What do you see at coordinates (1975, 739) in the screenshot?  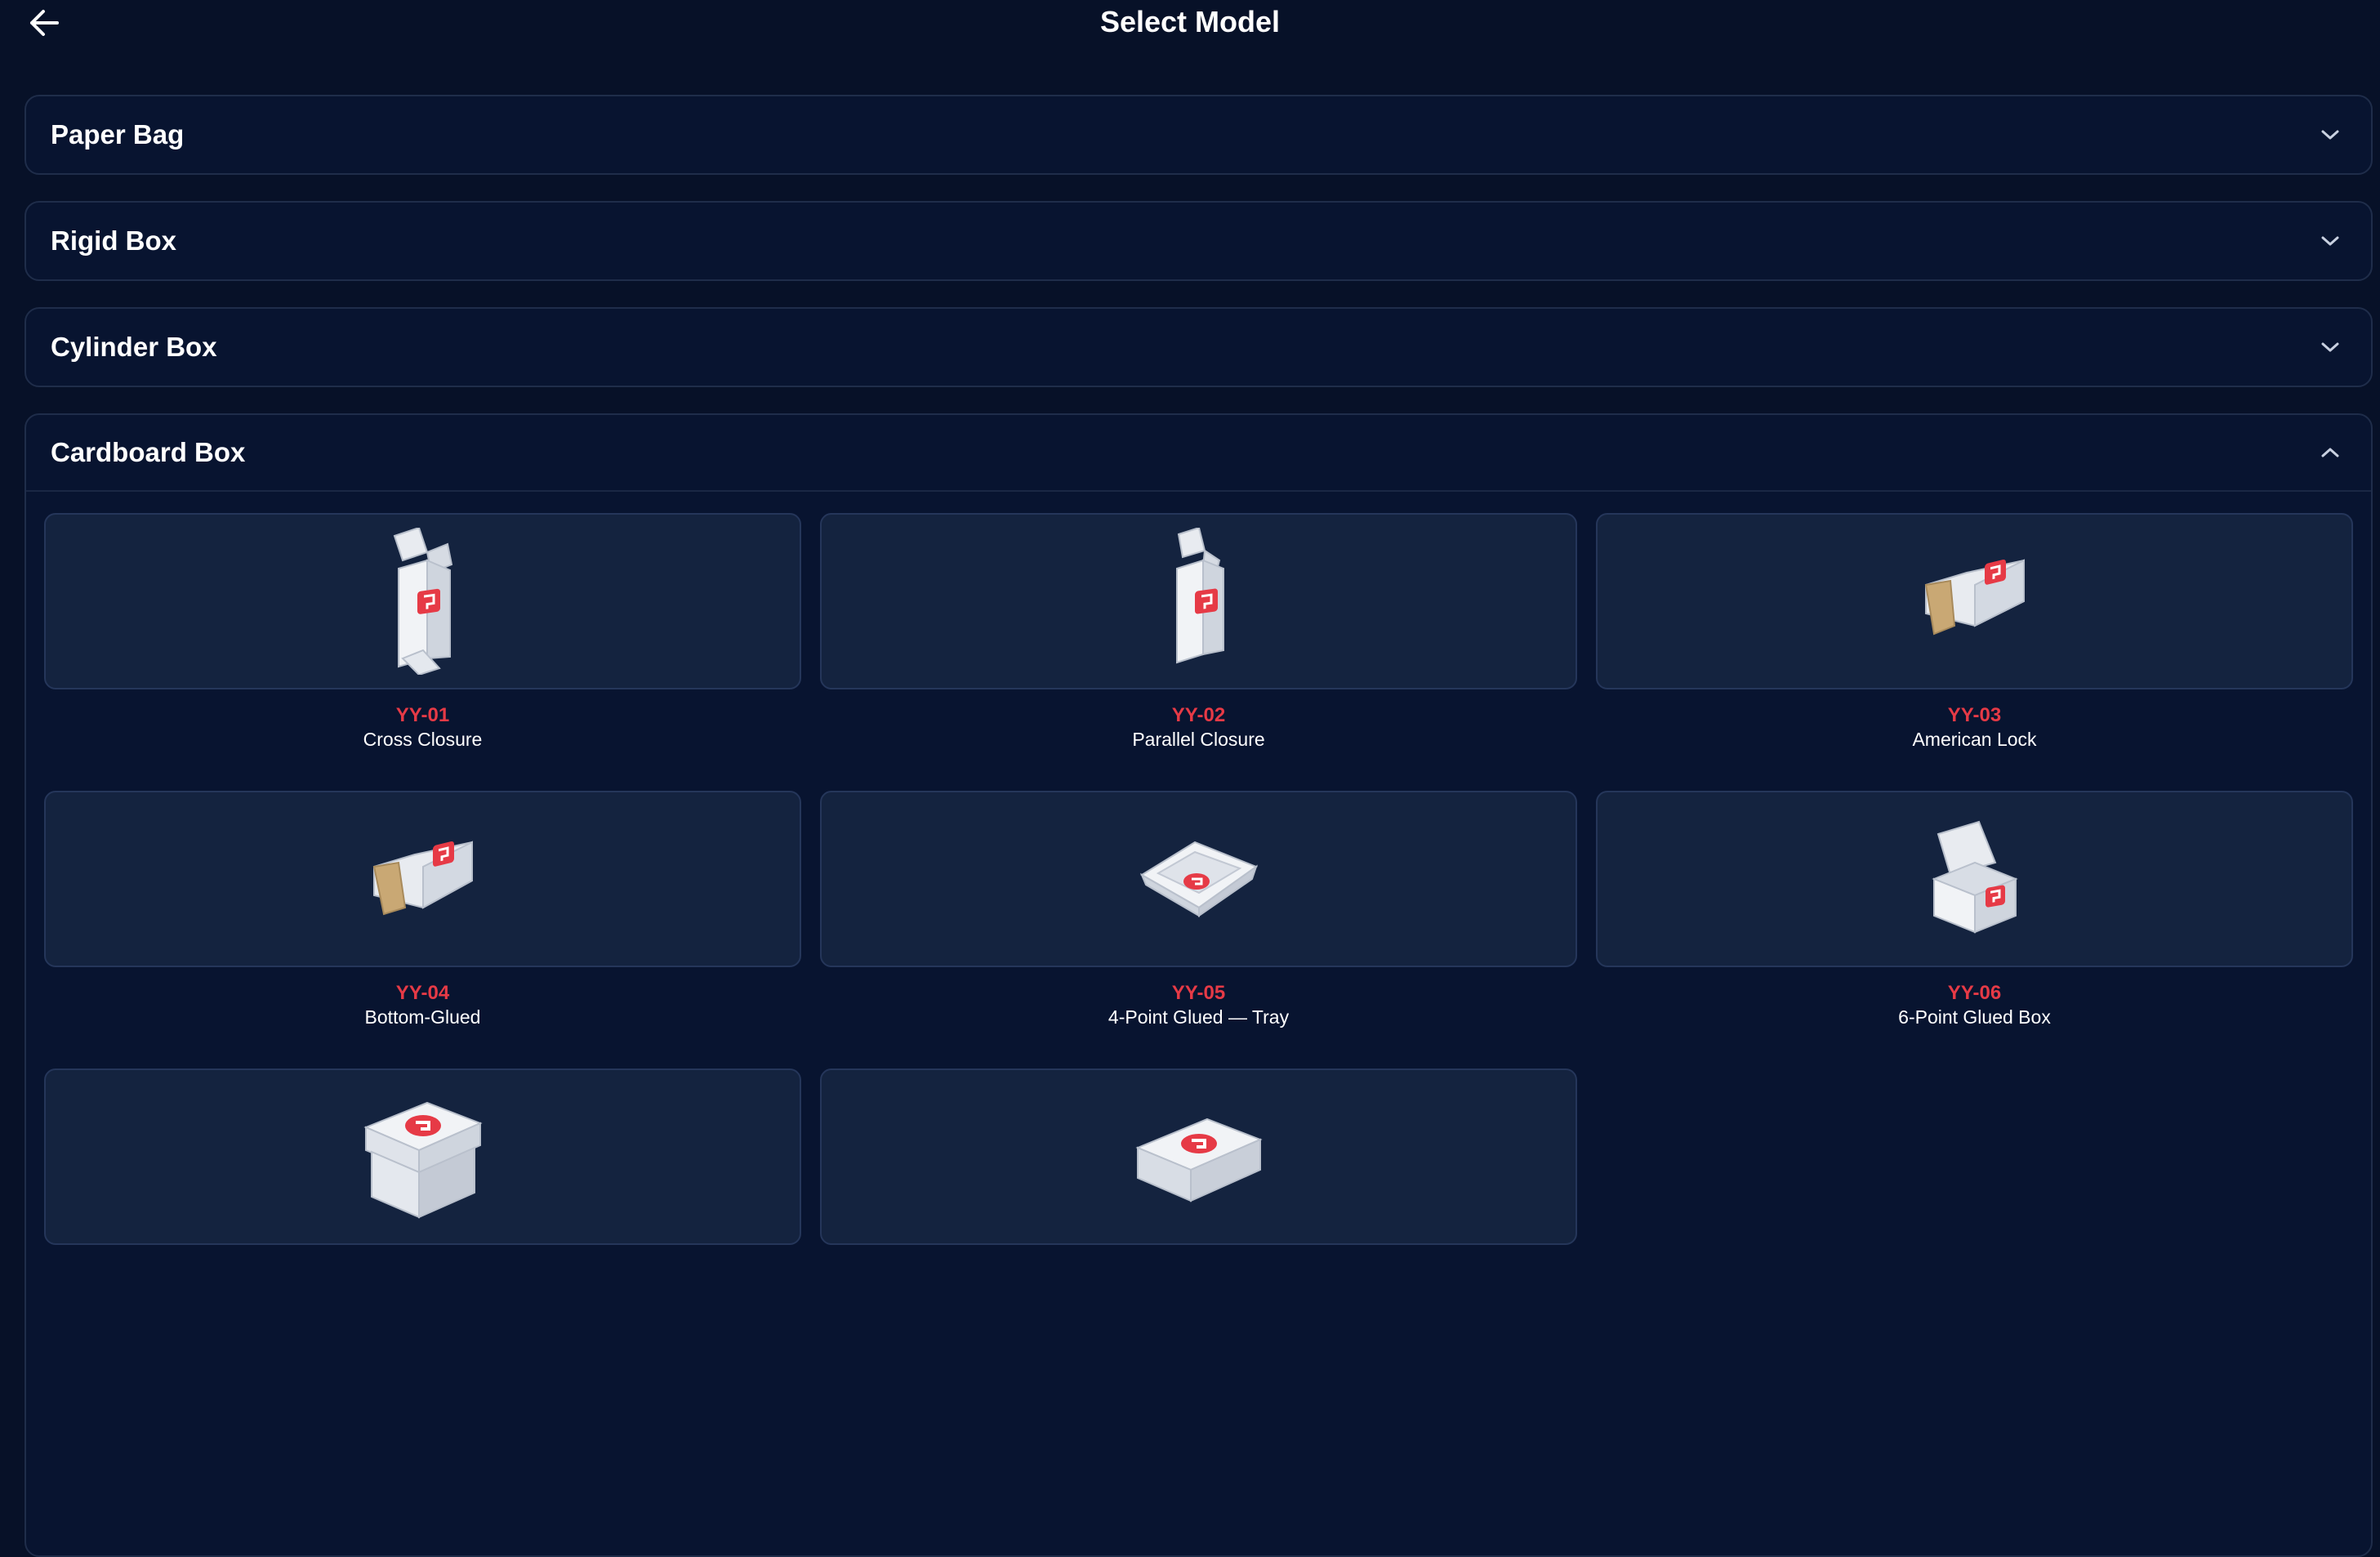 I see `model-name: American Lock` at bounding box center [1975, 739].